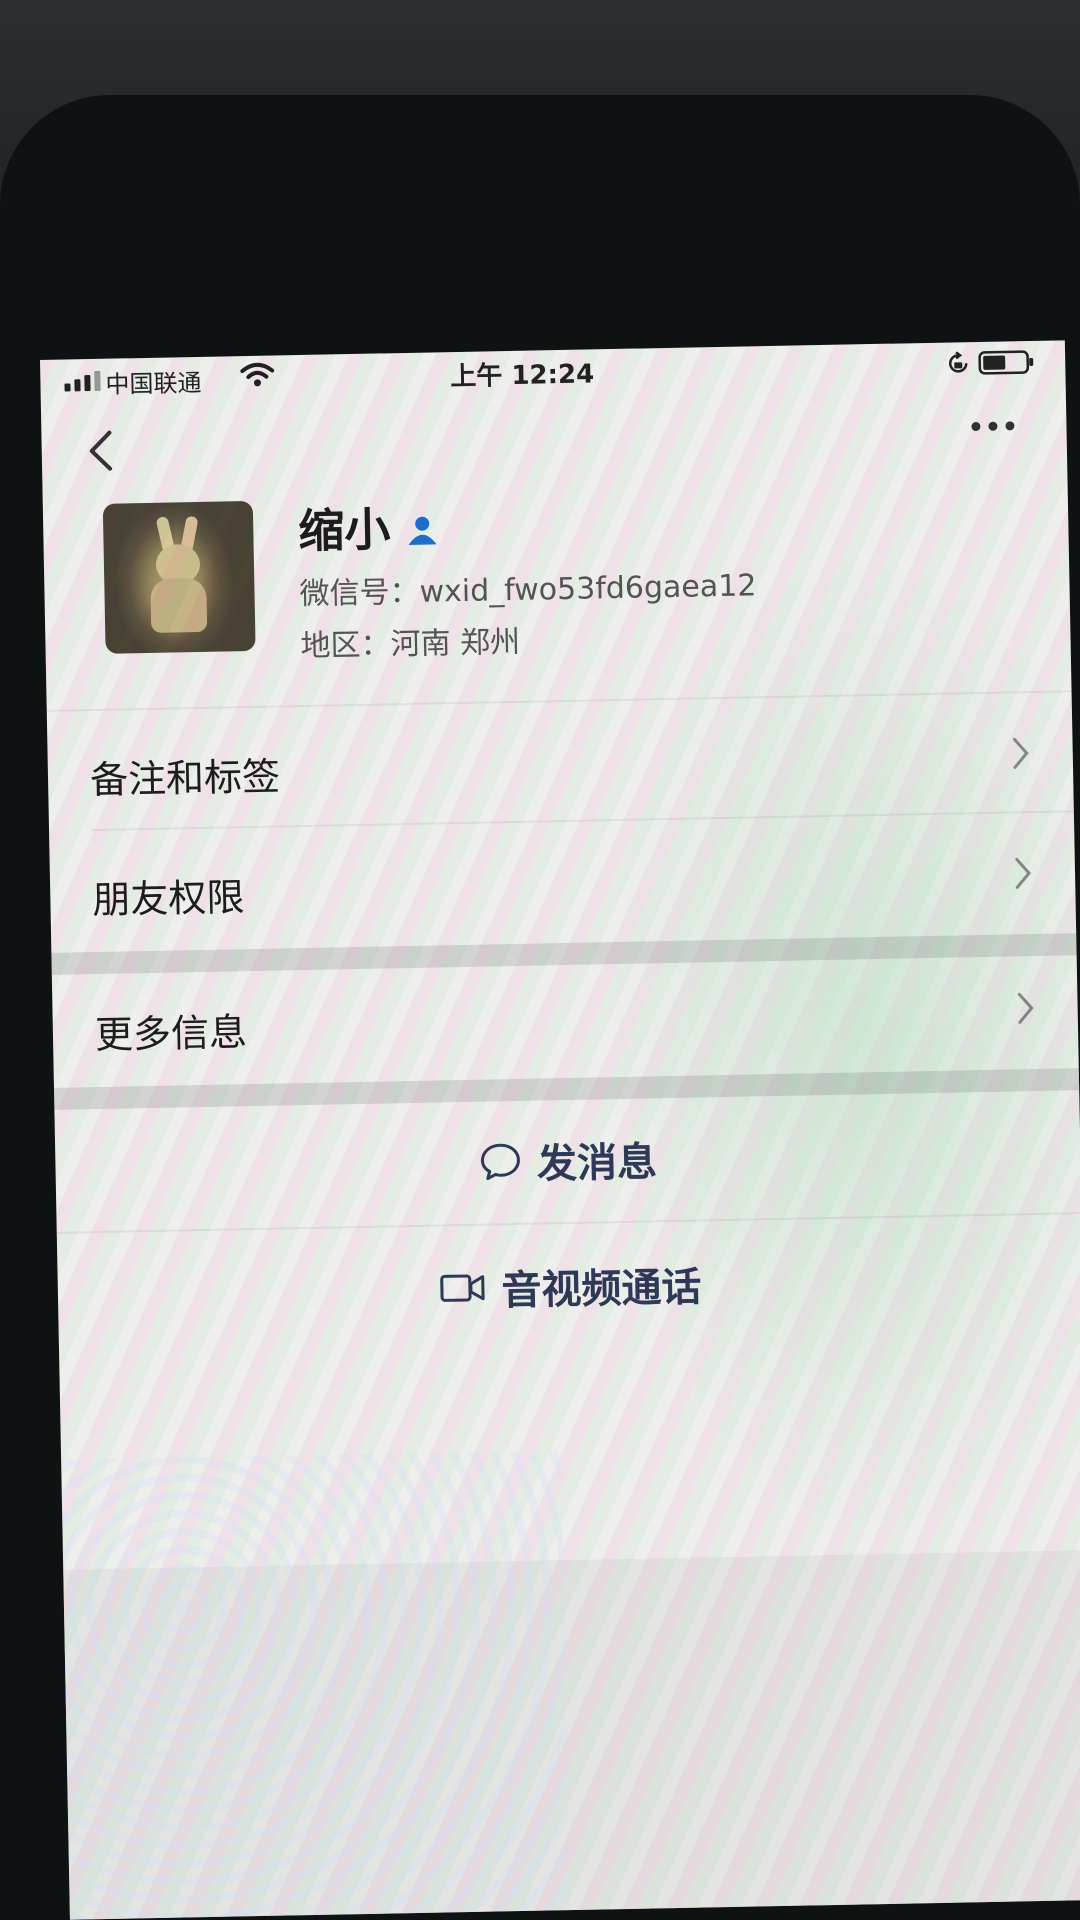  Describe the element at coordinates (171, 1034) in the screenshot. I see `menu-item-label: 更多信息` at that location.